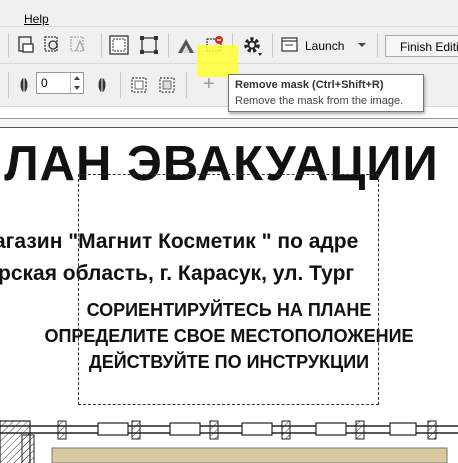  I want to click on launch-button: Launch, so click(324, 46).